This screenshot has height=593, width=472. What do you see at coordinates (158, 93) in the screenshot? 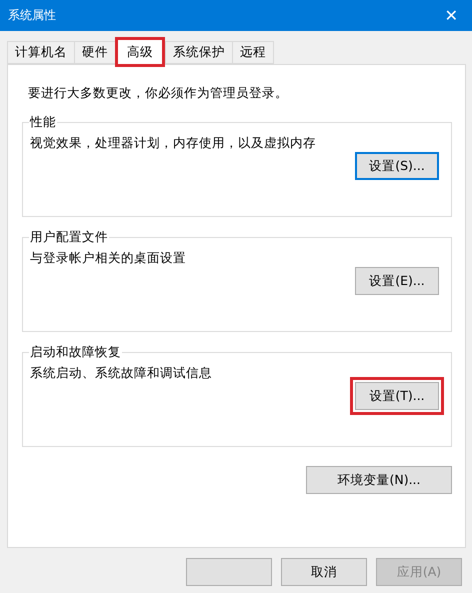
I see `admin-notice: 要进行大多数更改，你必须作为管理员登录。` at bounding box center [158, 93].